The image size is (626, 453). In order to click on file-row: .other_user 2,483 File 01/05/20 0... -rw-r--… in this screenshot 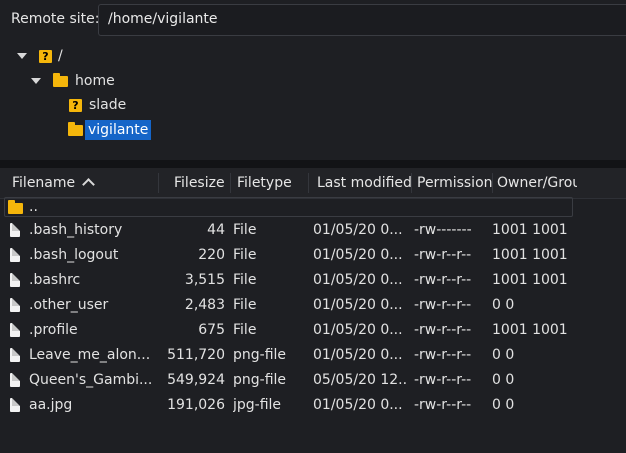, I will do `click(313, 306)`.